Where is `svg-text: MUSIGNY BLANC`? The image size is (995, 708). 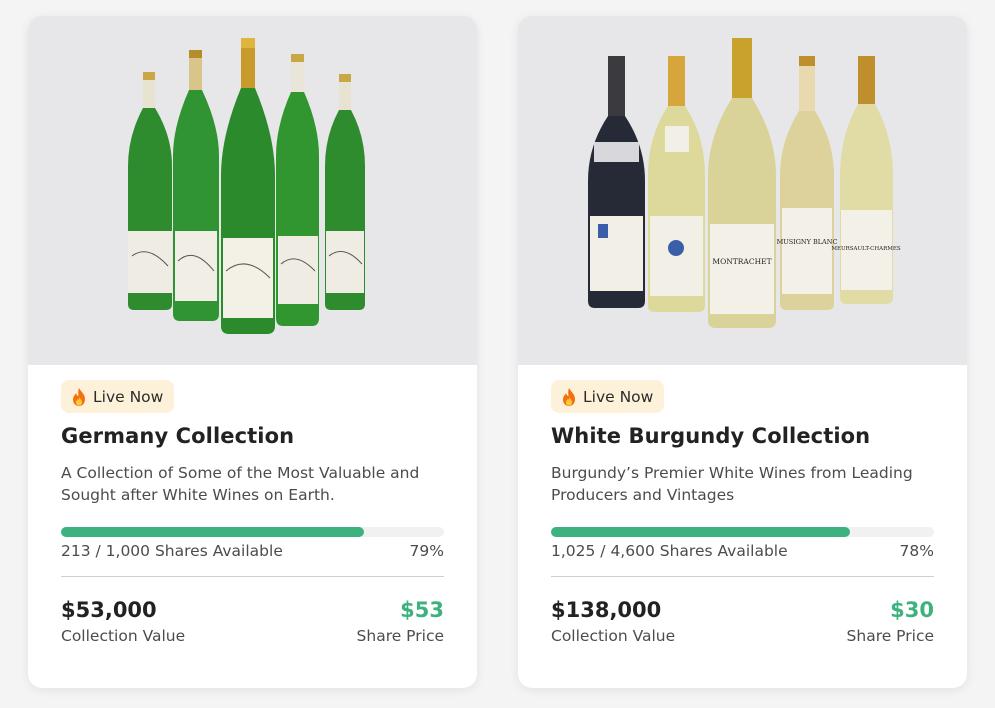
svg-text: MUSIGNY BLANC is located at coordinates (807, 242).